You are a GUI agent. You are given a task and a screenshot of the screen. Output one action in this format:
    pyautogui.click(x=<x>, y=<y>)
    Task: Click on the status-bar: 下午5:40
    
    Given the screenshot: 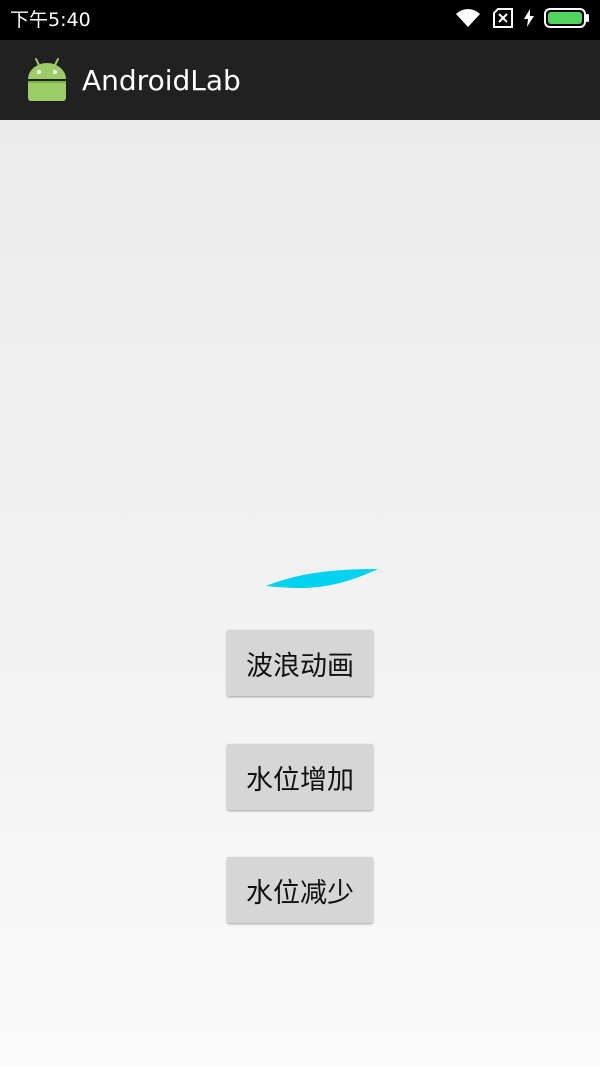 What is the action you would take?
    pyautogui.click(x=300, y=20)
    